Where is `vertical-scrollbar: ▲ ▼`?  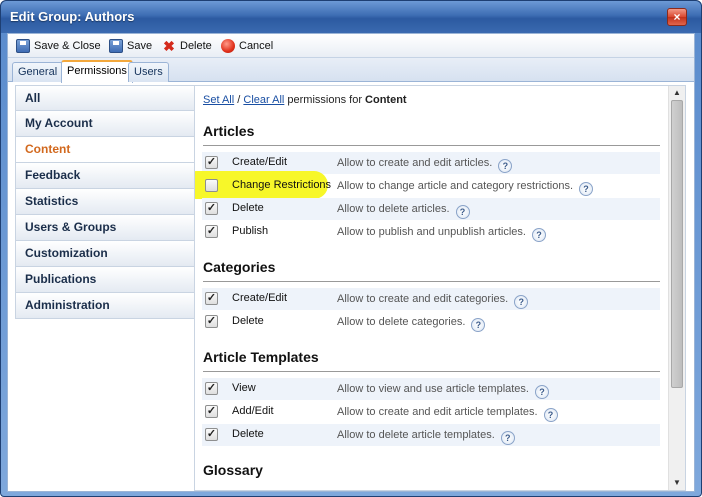
vertical-scrollbar: ▲ ▼ is located at coordinates (676, 288).